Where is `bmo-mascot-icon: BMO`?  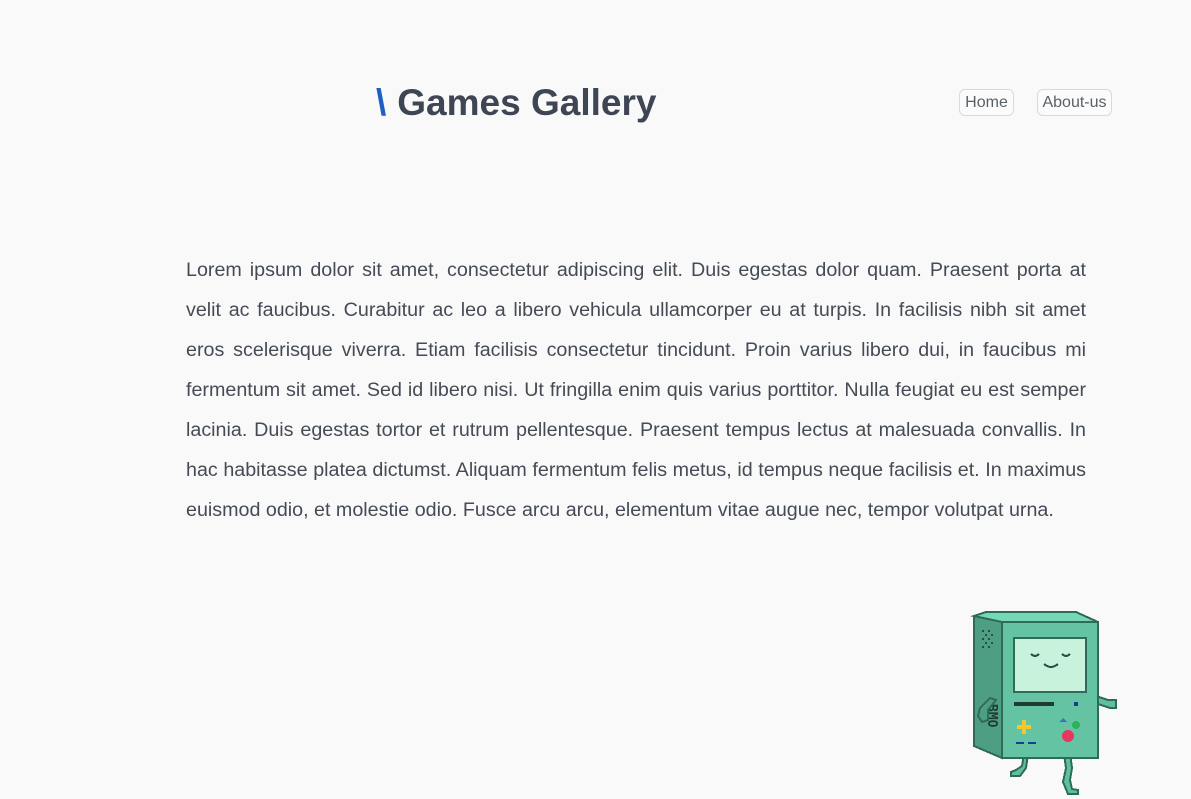
bmo-mascot-icon: BMO is located at coordinates (1042, 703).